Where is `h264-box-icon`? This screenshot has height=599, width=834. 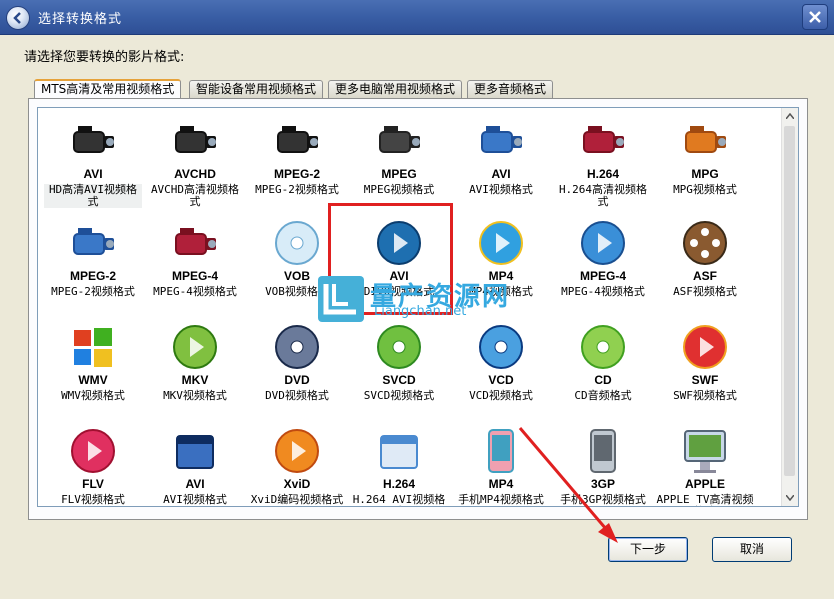
h264-box-icon is located at coordinates (399, 451).